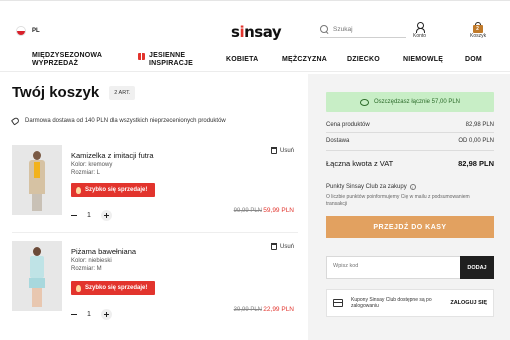  I want to click on nav-item-kids: DZIECKO, so click(363, 60).